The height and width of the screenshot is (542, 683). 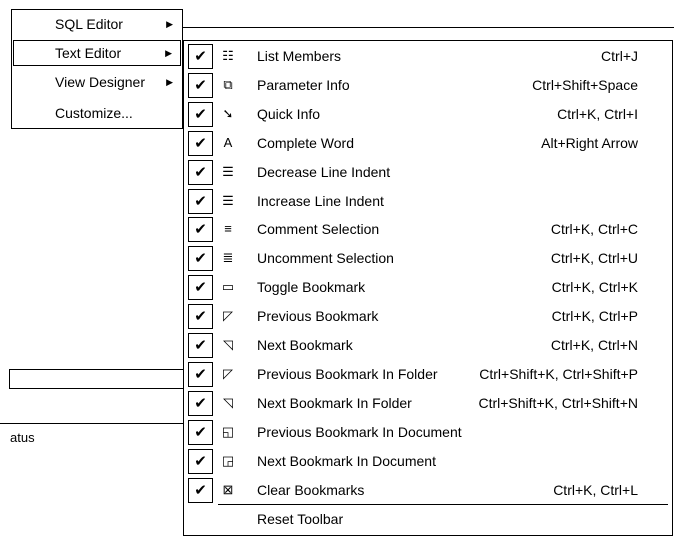 I want to click on menu-item-sql-editor: SQL Editor ▶, so click(x=97, y=24).